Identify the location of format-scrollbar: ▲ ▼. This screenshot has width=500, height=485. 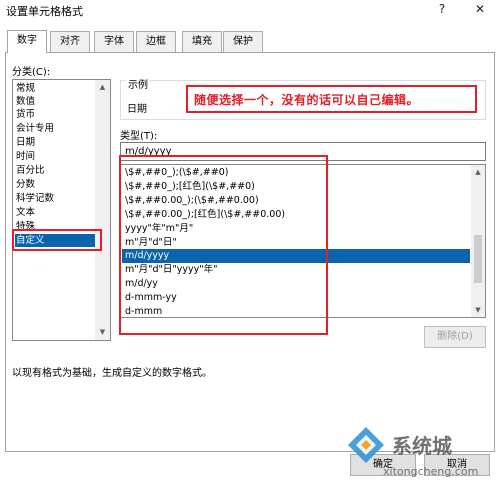
(478, 241).